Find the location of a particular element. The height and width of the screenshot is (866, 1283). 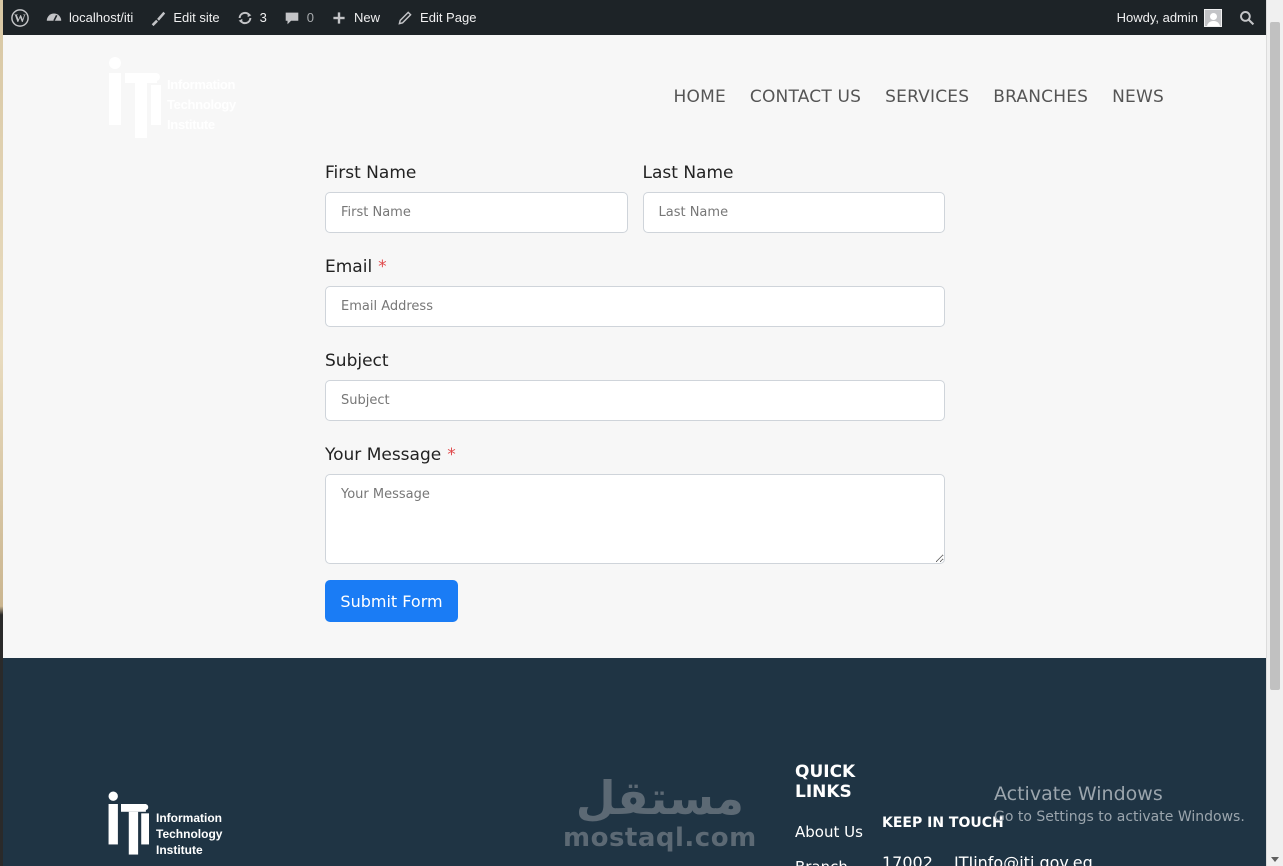

updates-link: 3 is located at coordinates (251, 17).